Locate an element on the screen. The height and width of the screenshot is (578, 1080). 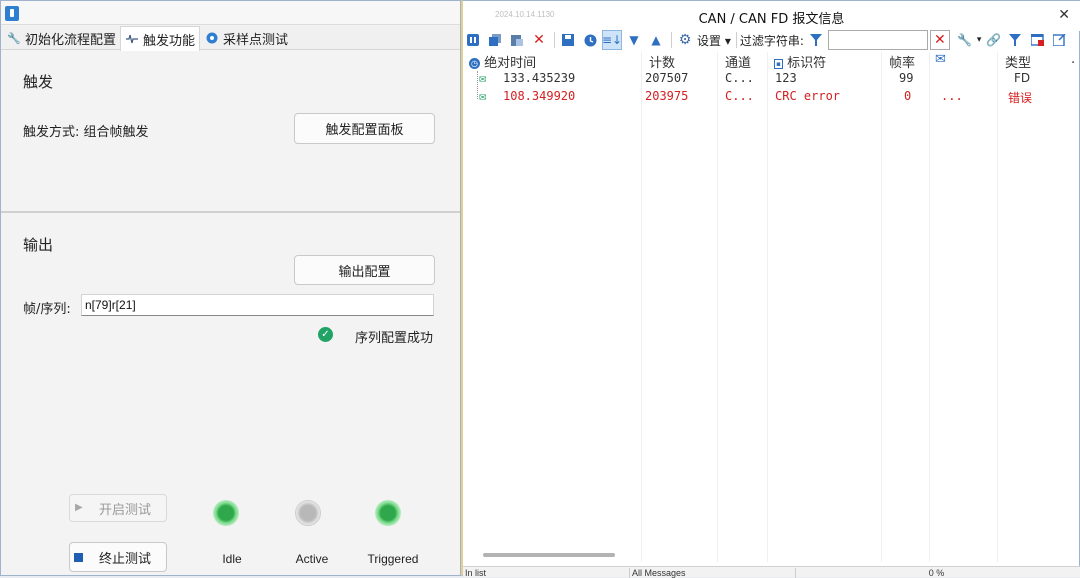
trigger-section-title: 触发 is located at coordinates (38, 82).